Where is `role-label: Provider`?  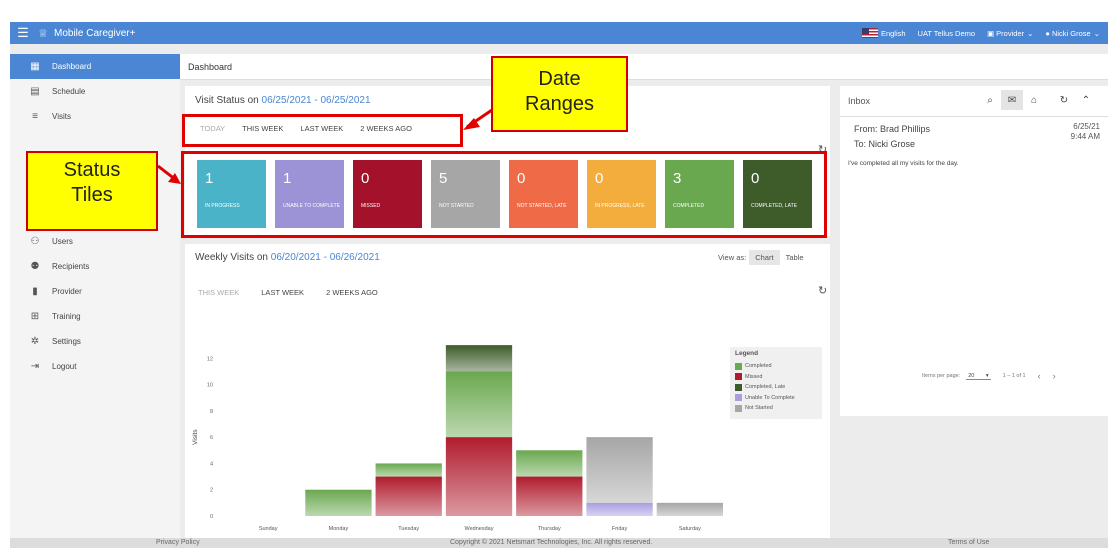
role-label: Provider is located at coordinates (1010, 33).